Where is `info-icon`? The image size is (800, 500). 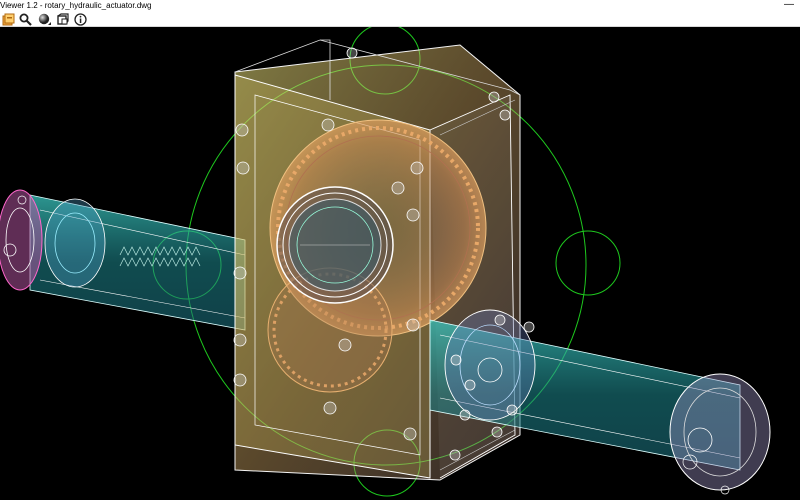 info-icon is located at coordinates (80, 19).